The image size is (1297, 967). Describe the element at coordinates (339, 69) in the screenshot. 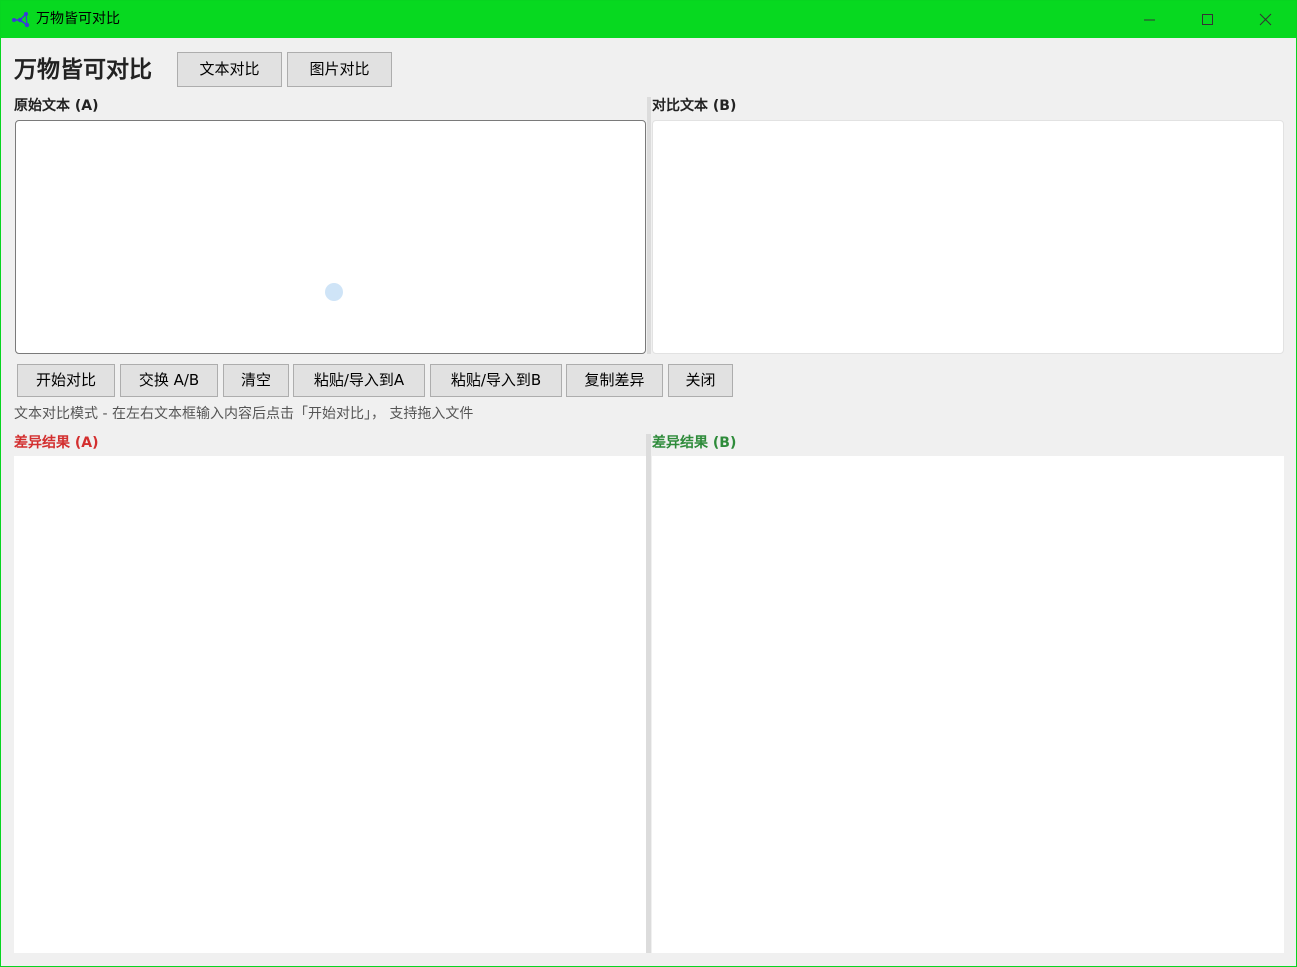

I see `image-compare-mode-button: 图片对比` at that location.